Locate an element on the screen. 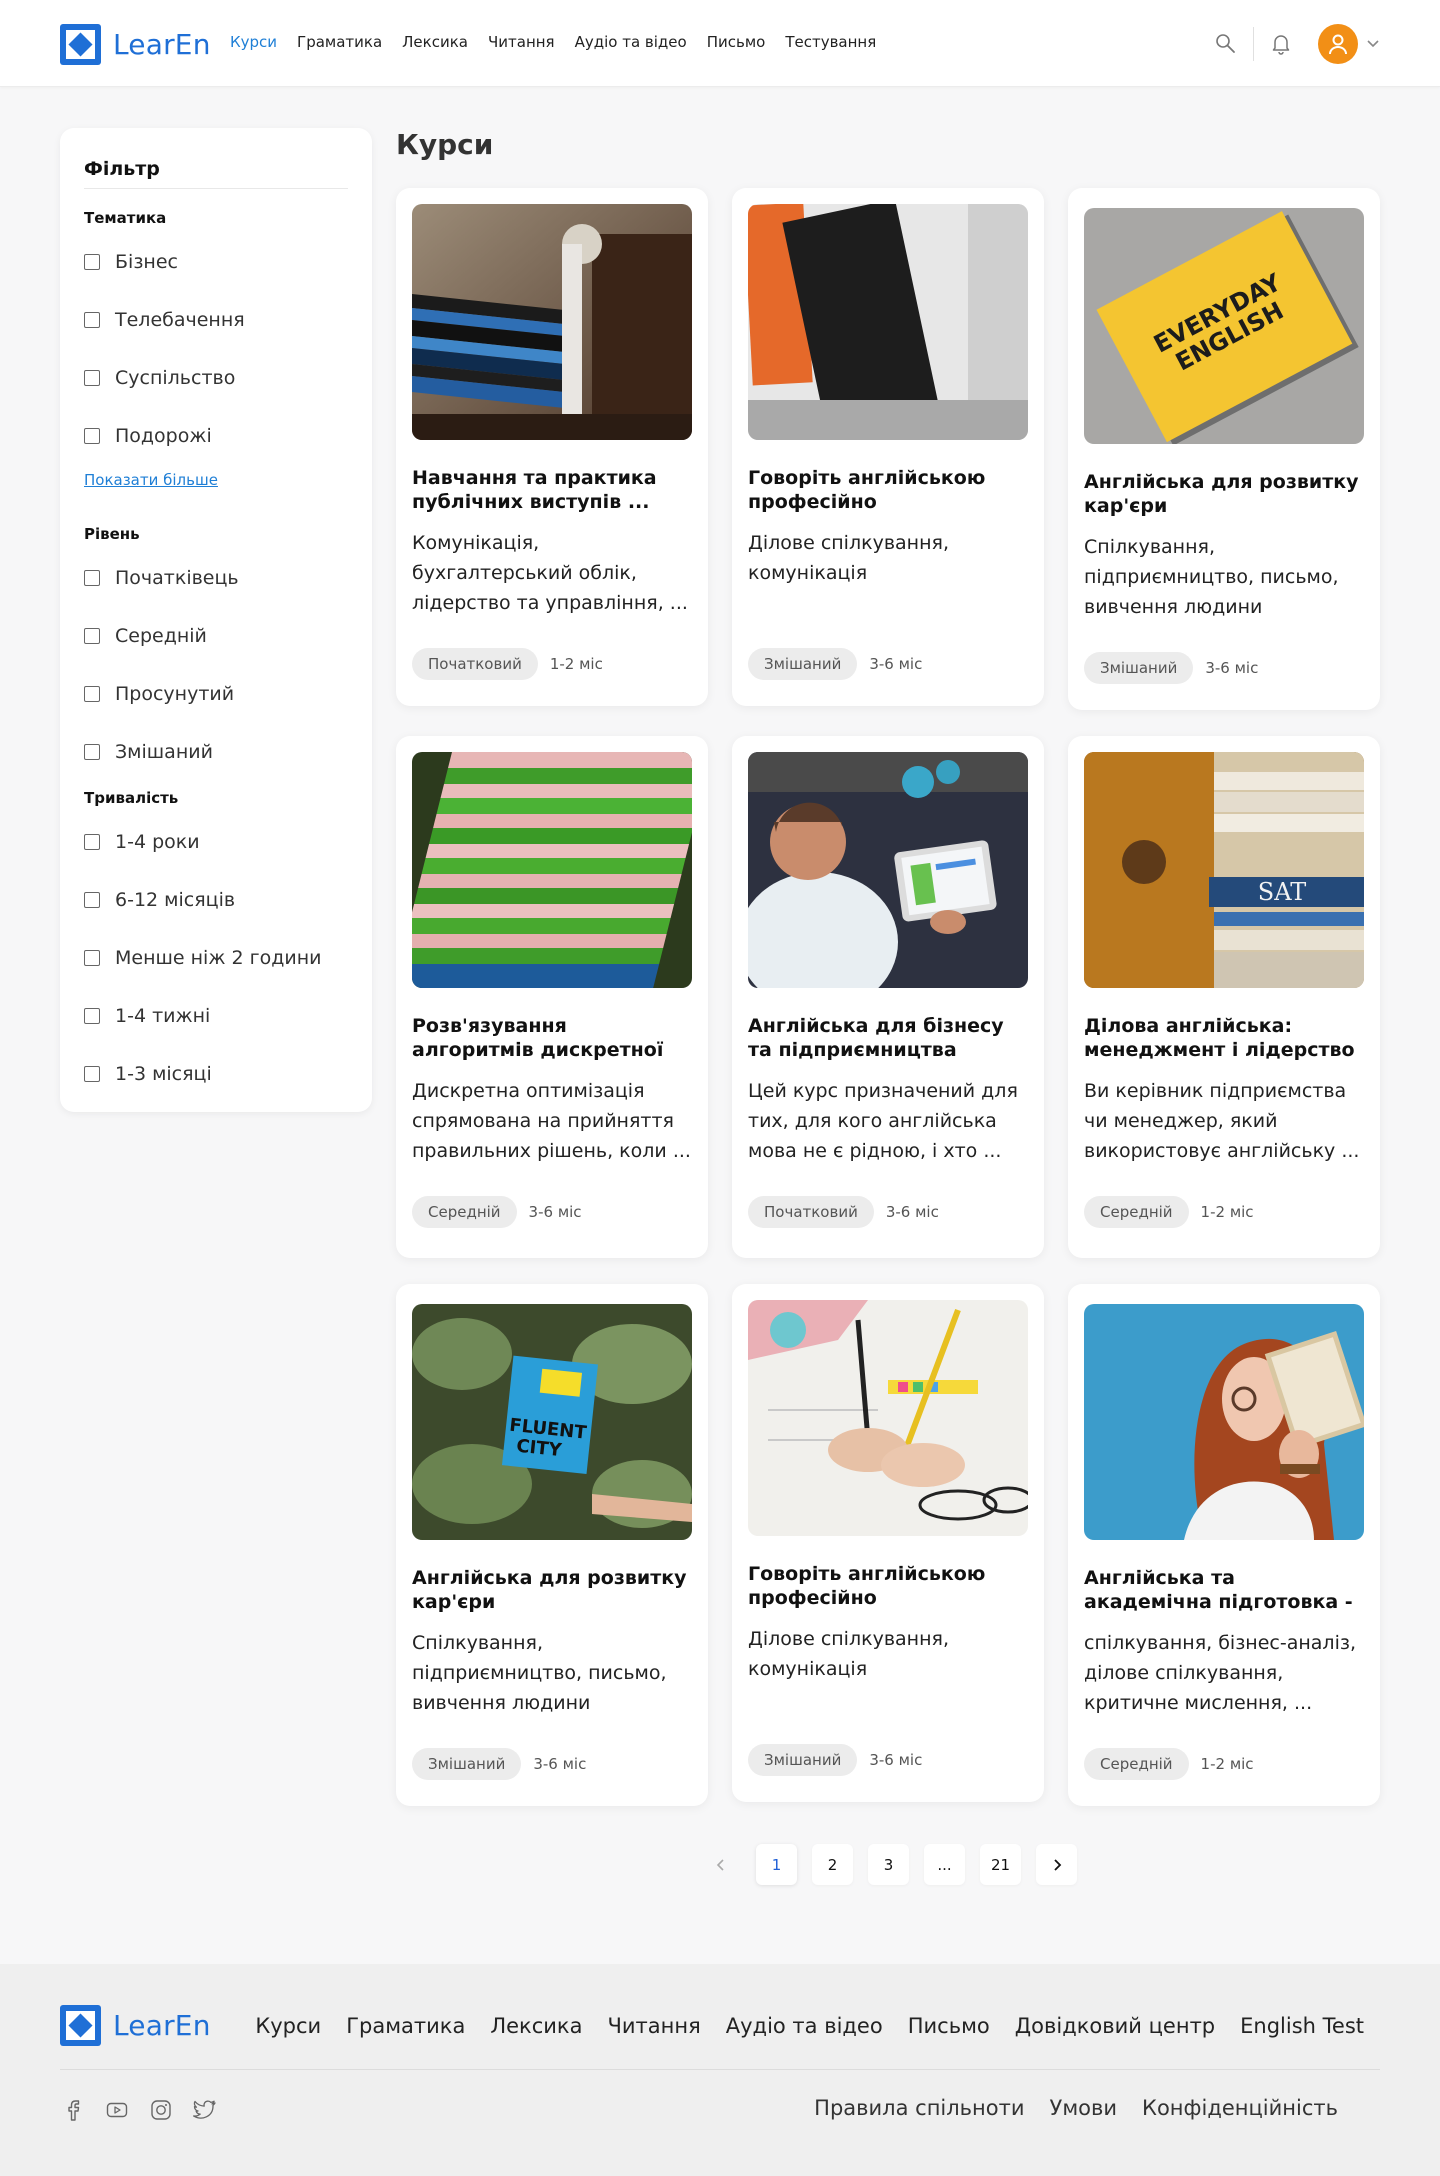 This screenshot has height=2176, width=1440. filter-option: Менше ніж 2 години is located at coordinates (216, 958).